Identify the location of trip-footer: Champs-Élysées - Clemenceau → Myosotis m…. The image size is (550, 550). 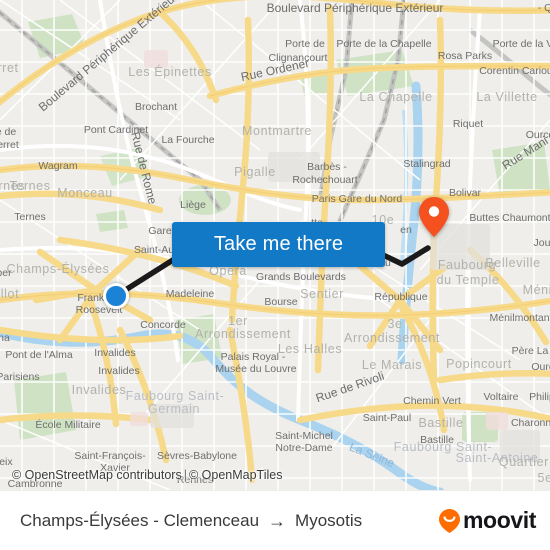
(275, 520).